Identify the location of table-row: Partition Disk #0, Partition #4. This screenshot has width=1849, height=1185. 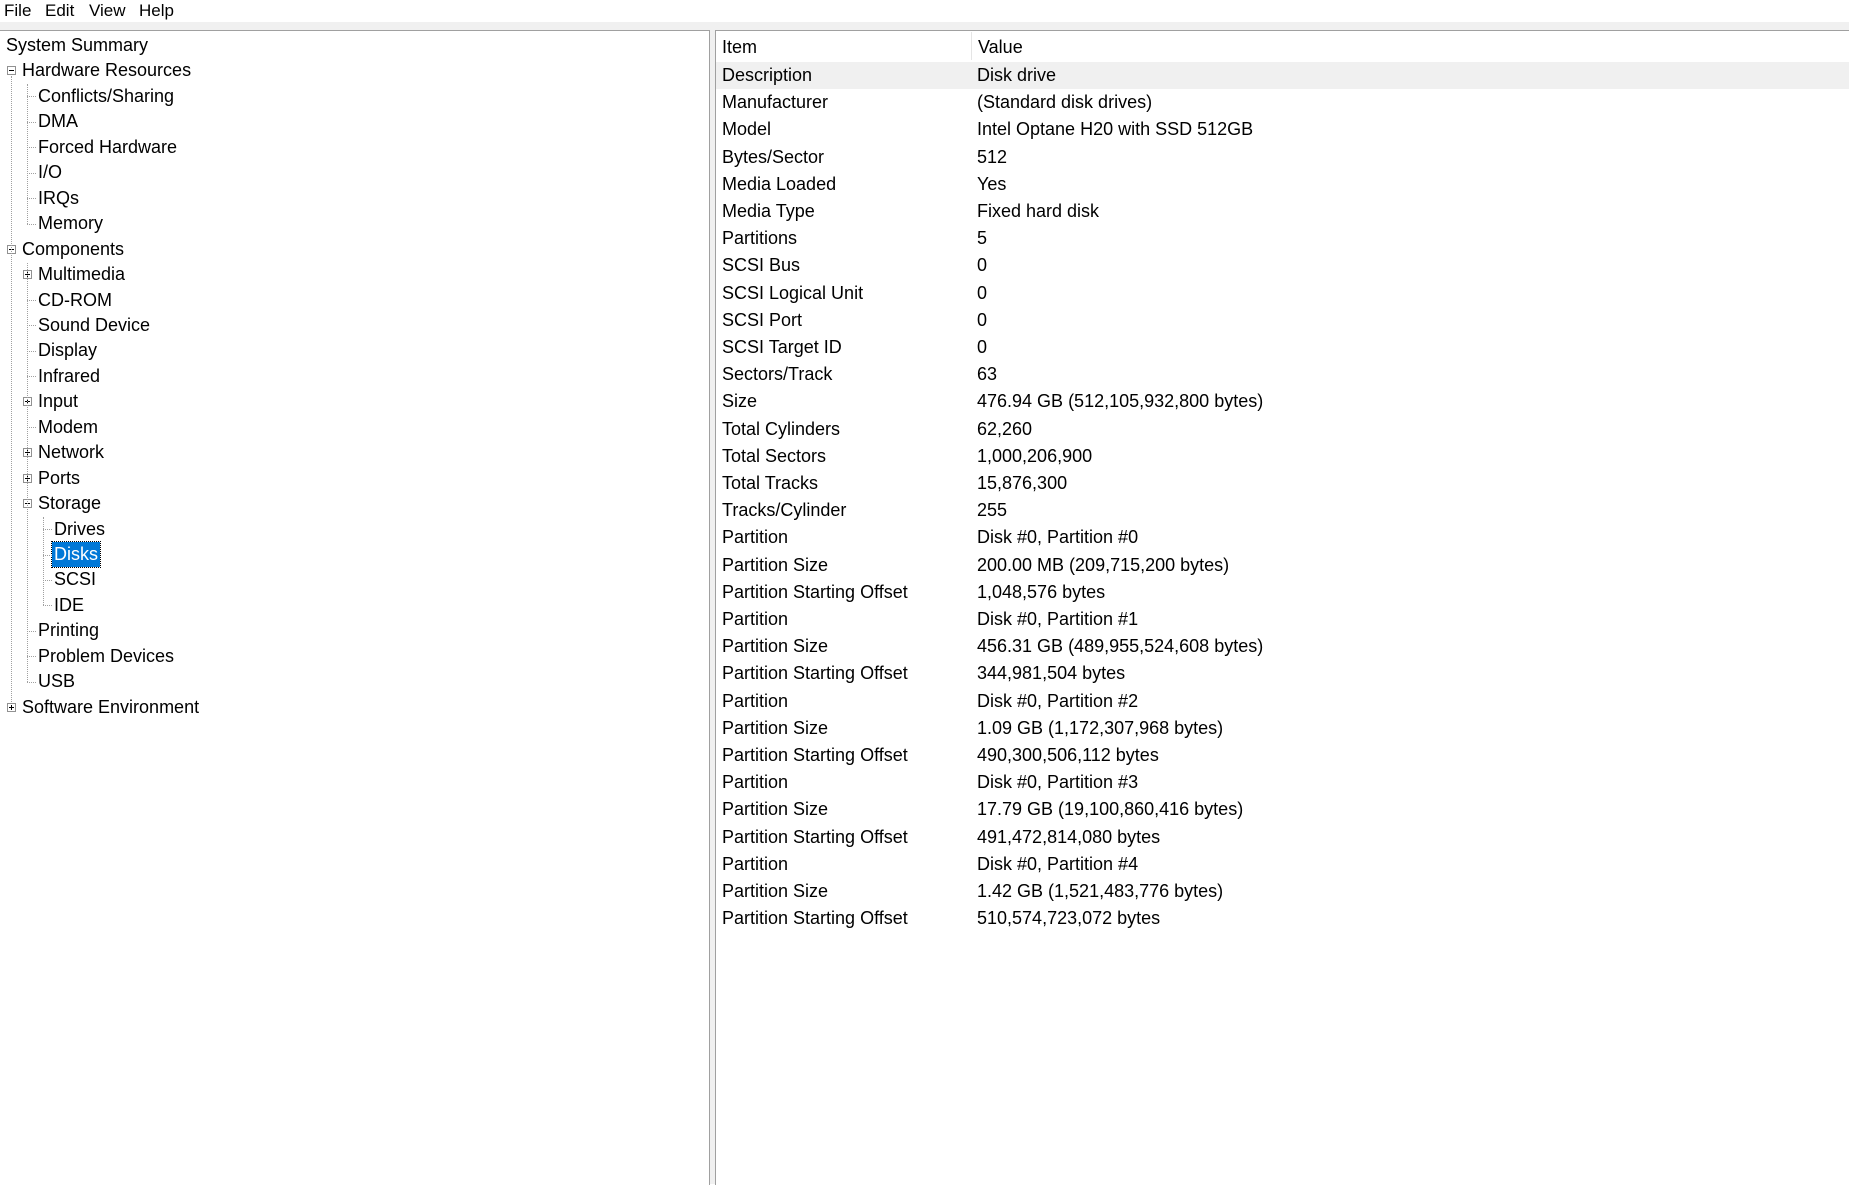
(1282, 864).